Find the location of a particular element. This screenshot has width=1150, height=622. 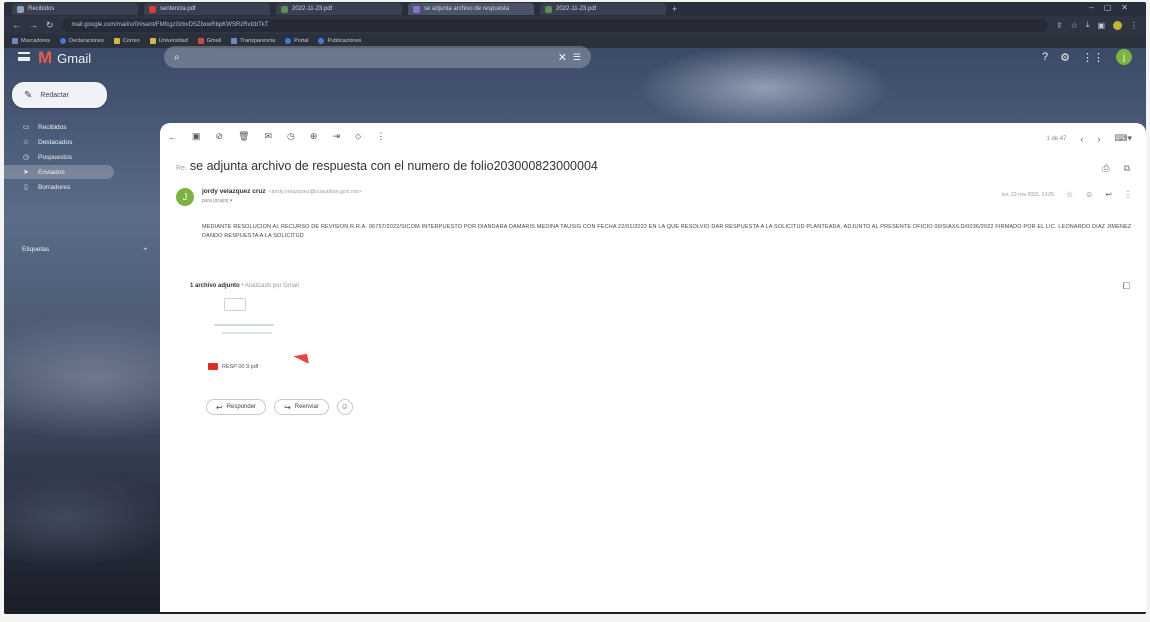

bookmark: Publicaciones is located at coordinates (339, 41).